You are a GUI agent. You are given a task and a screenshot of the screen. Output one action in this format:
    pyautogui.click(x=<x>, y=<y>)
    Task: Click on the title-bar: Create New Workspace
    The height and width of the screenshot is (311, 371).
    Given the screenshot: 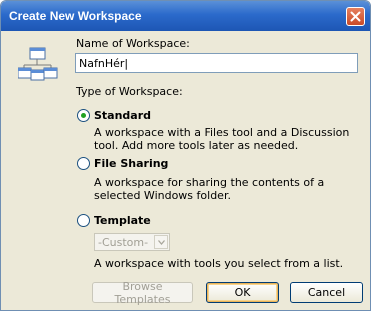 What is the action you would take?
    pyautogui.click(x=185, y=16)
    